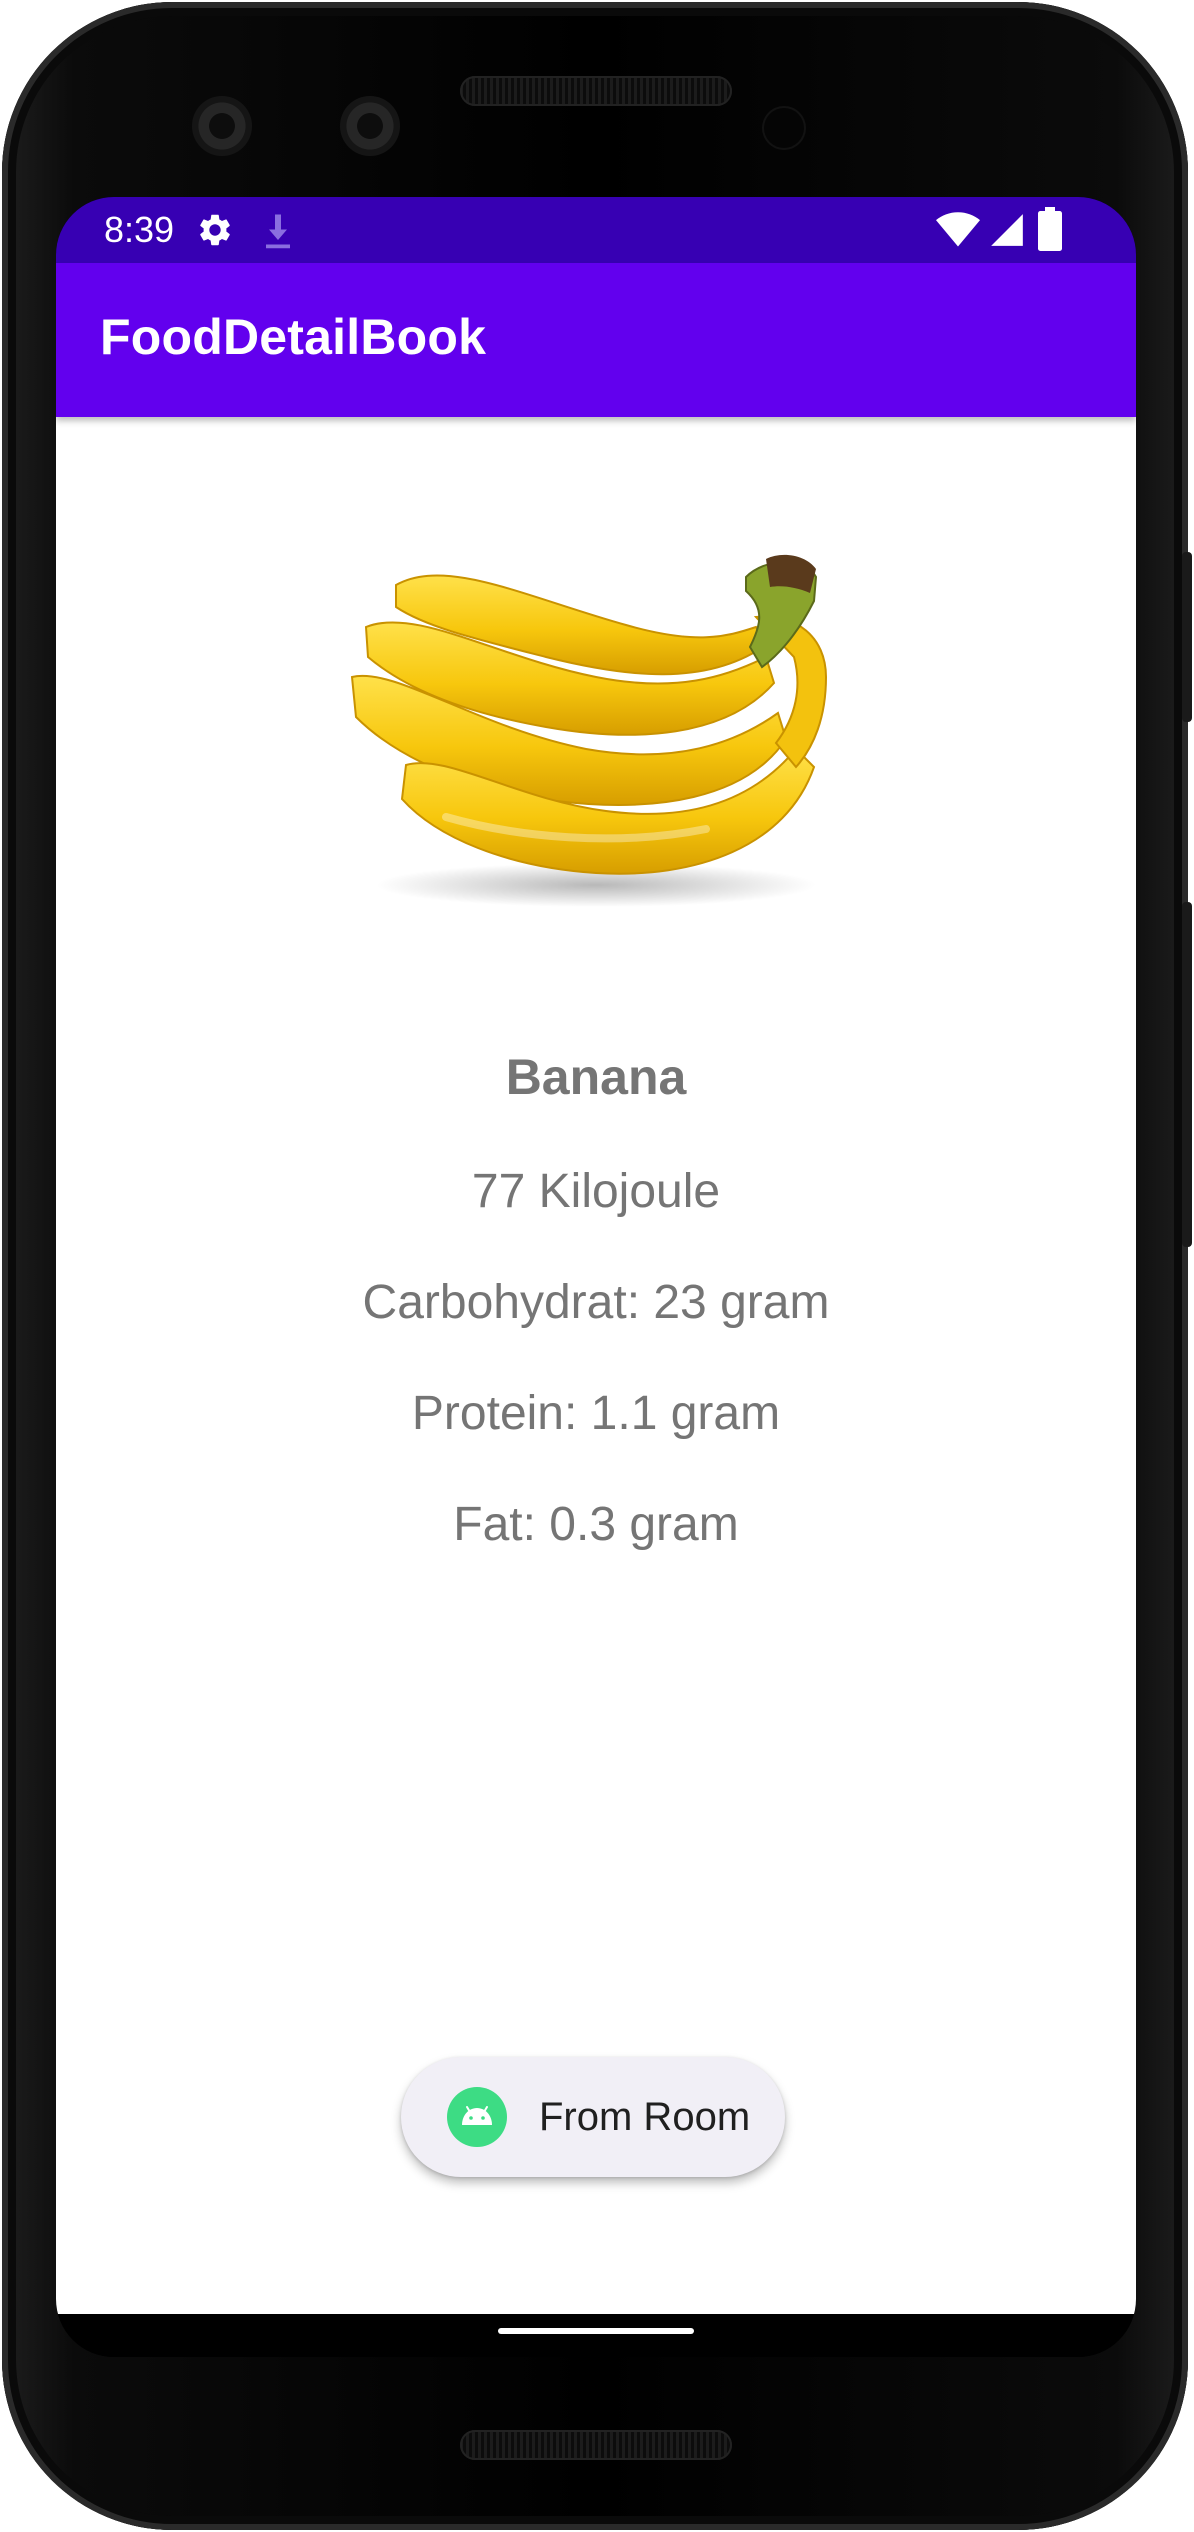 Image resolution: width=1194 pixels, height=2532 pixels. Describe the element at coordinates (596, 340) in the screenshot. I see `app-bar: FoodDetailBook` at that location.